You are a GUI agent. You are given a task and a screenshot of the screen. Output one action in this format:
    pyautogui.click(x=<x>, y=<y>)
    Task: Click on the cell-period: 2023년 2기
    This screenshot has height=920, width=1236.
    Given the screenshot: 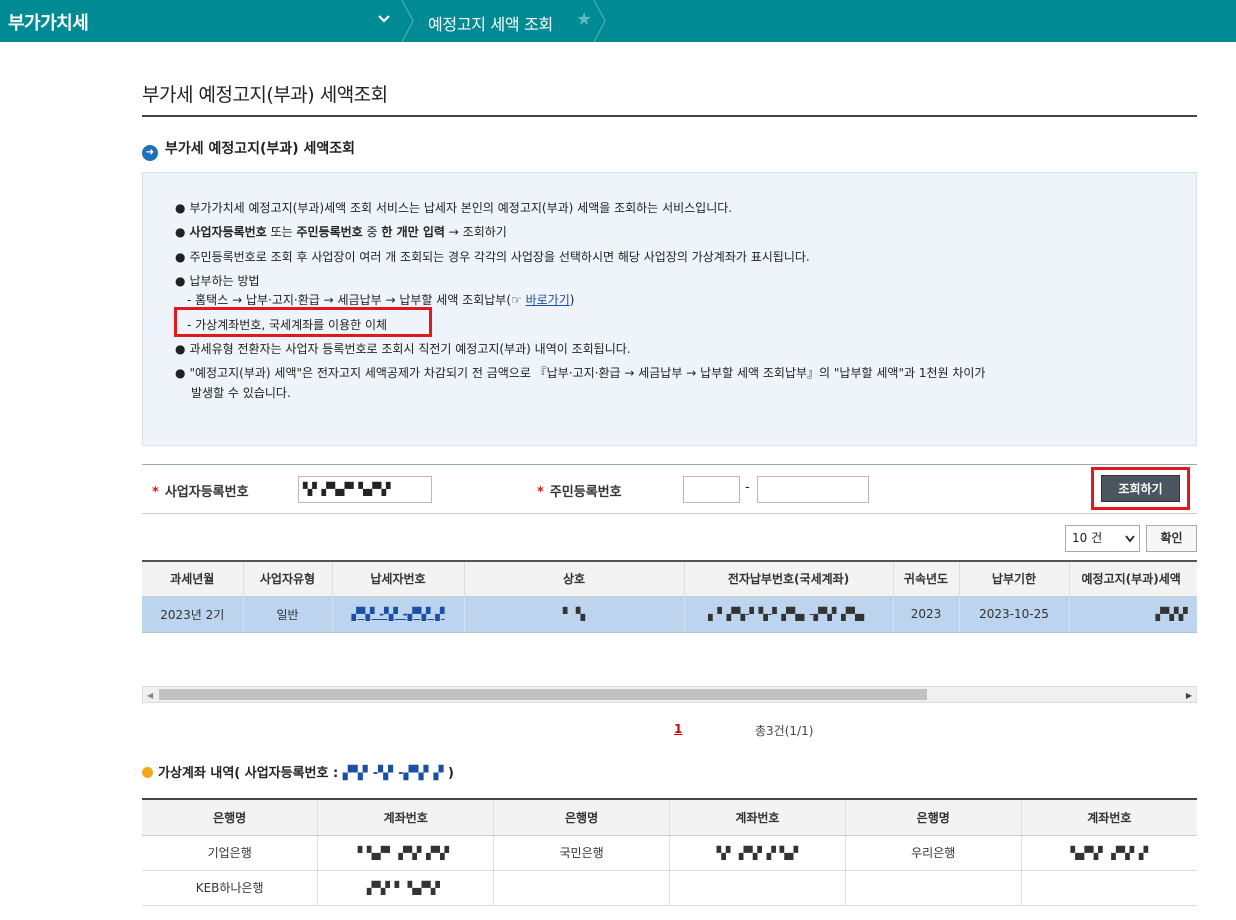 What is the action you would take?
    pyautogui.click(x=193, y=614)
    